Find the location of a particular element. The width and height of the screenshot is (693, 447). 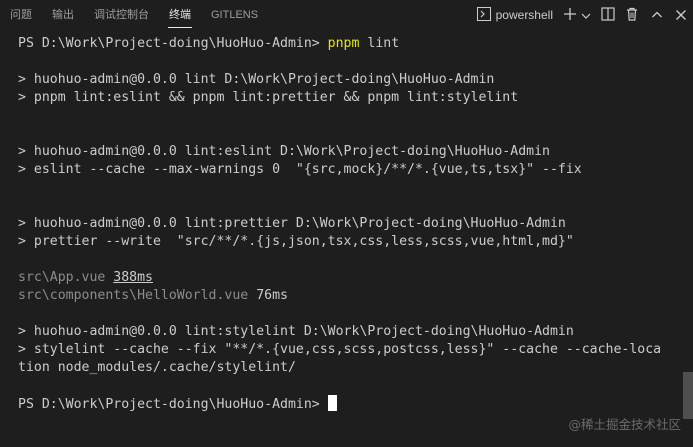

watermark: @稀土掘金技术社区 is located at coordinates (624, 424).